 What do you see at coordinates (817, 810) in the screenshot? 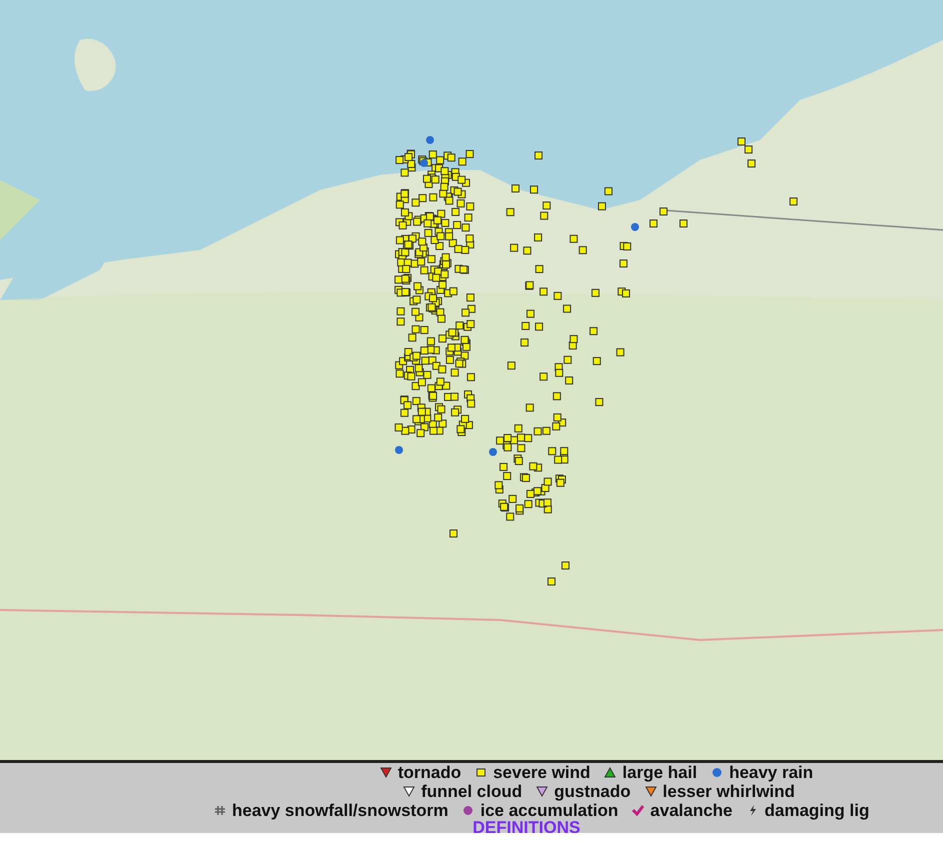
I see `legend-label: damaging lig` at bounding box center [817, 810].